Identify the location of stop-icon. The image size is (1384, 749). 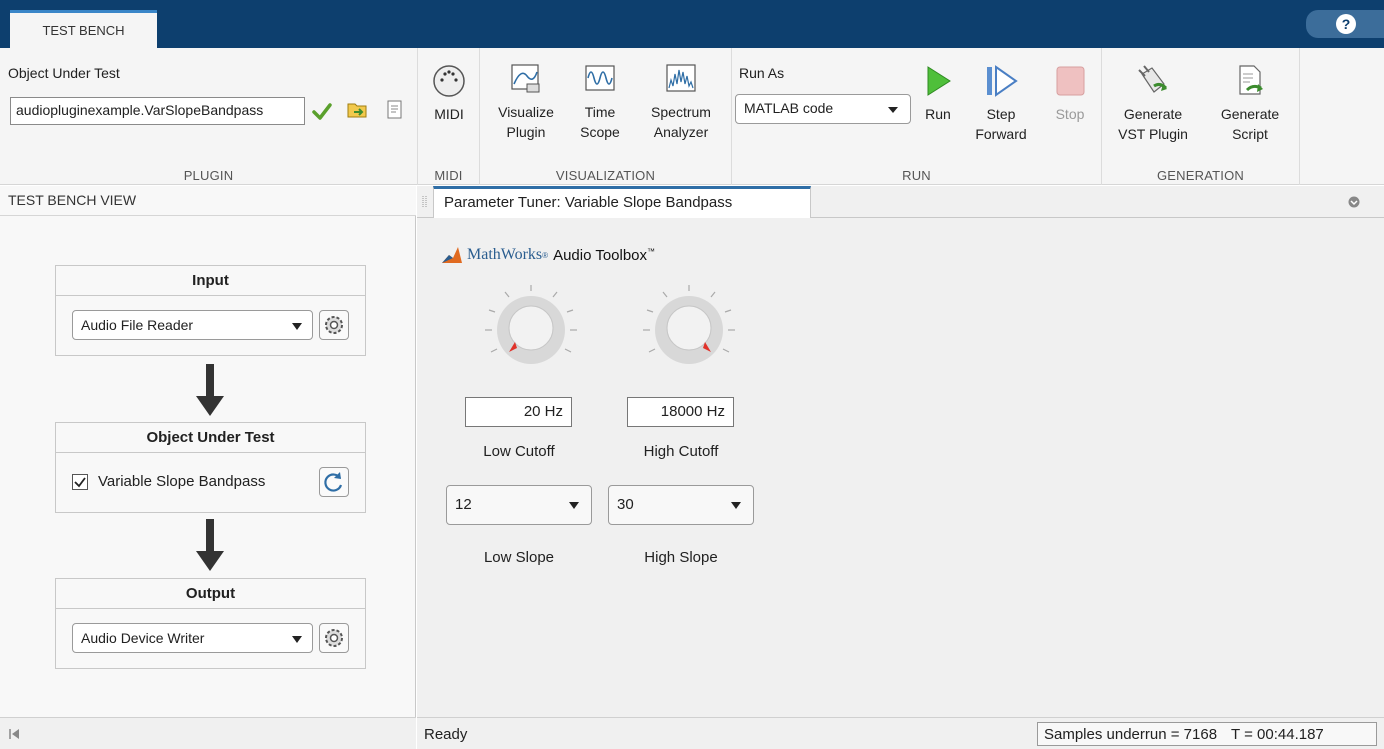
(1070, 81).